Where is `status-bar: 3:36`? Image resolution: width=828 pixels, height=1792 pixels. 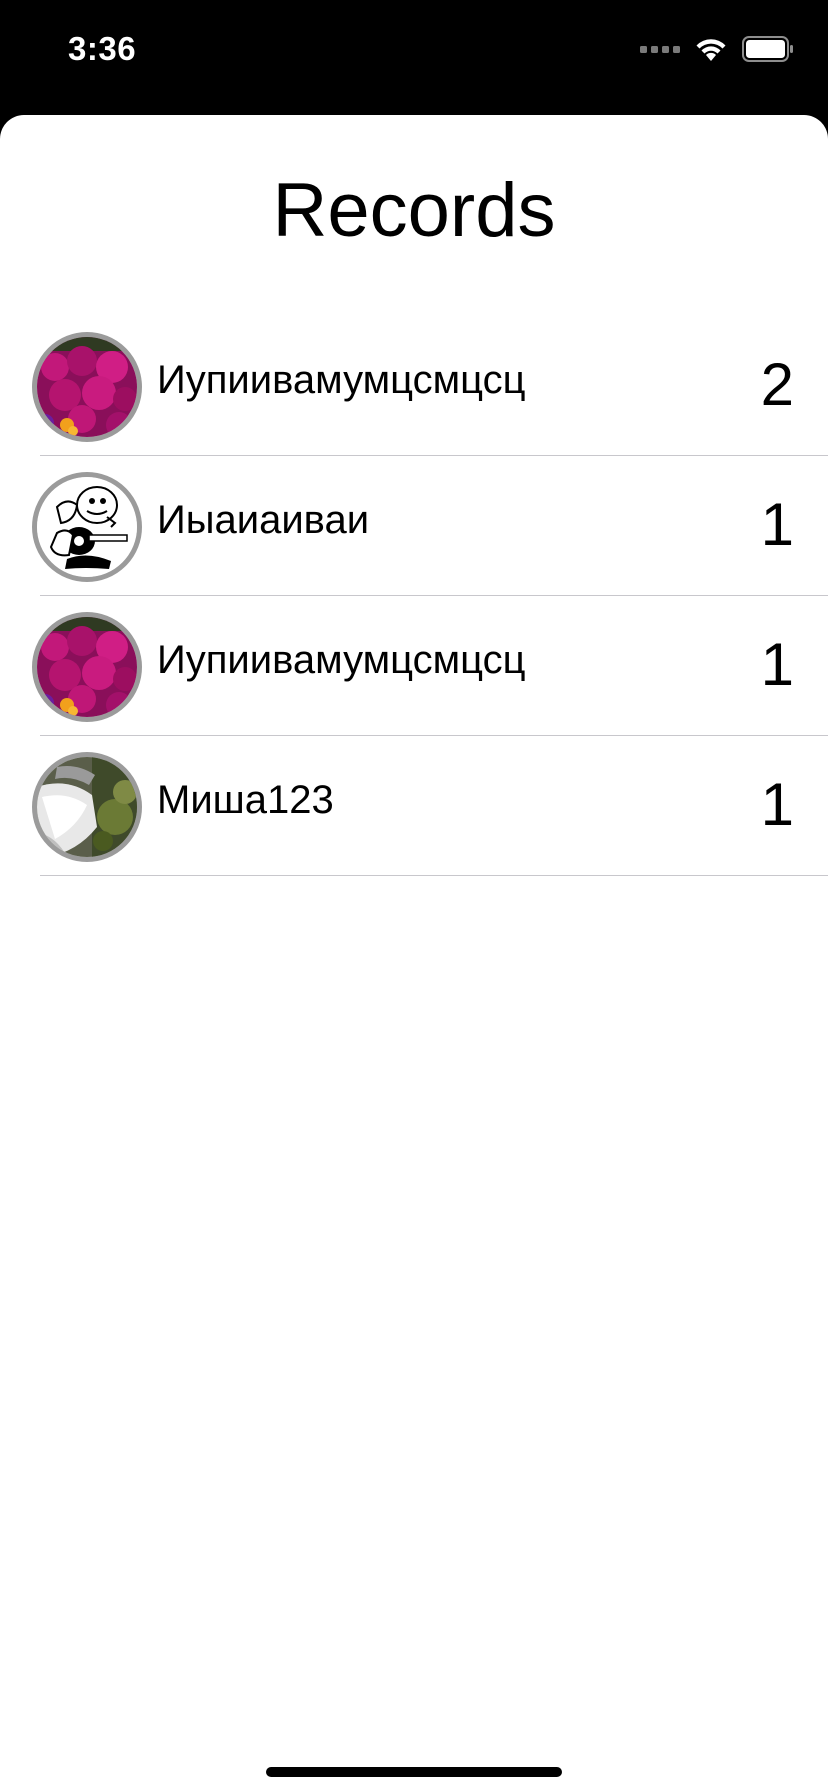
status-bar: 3:36 is located at coordinates (414, 57).